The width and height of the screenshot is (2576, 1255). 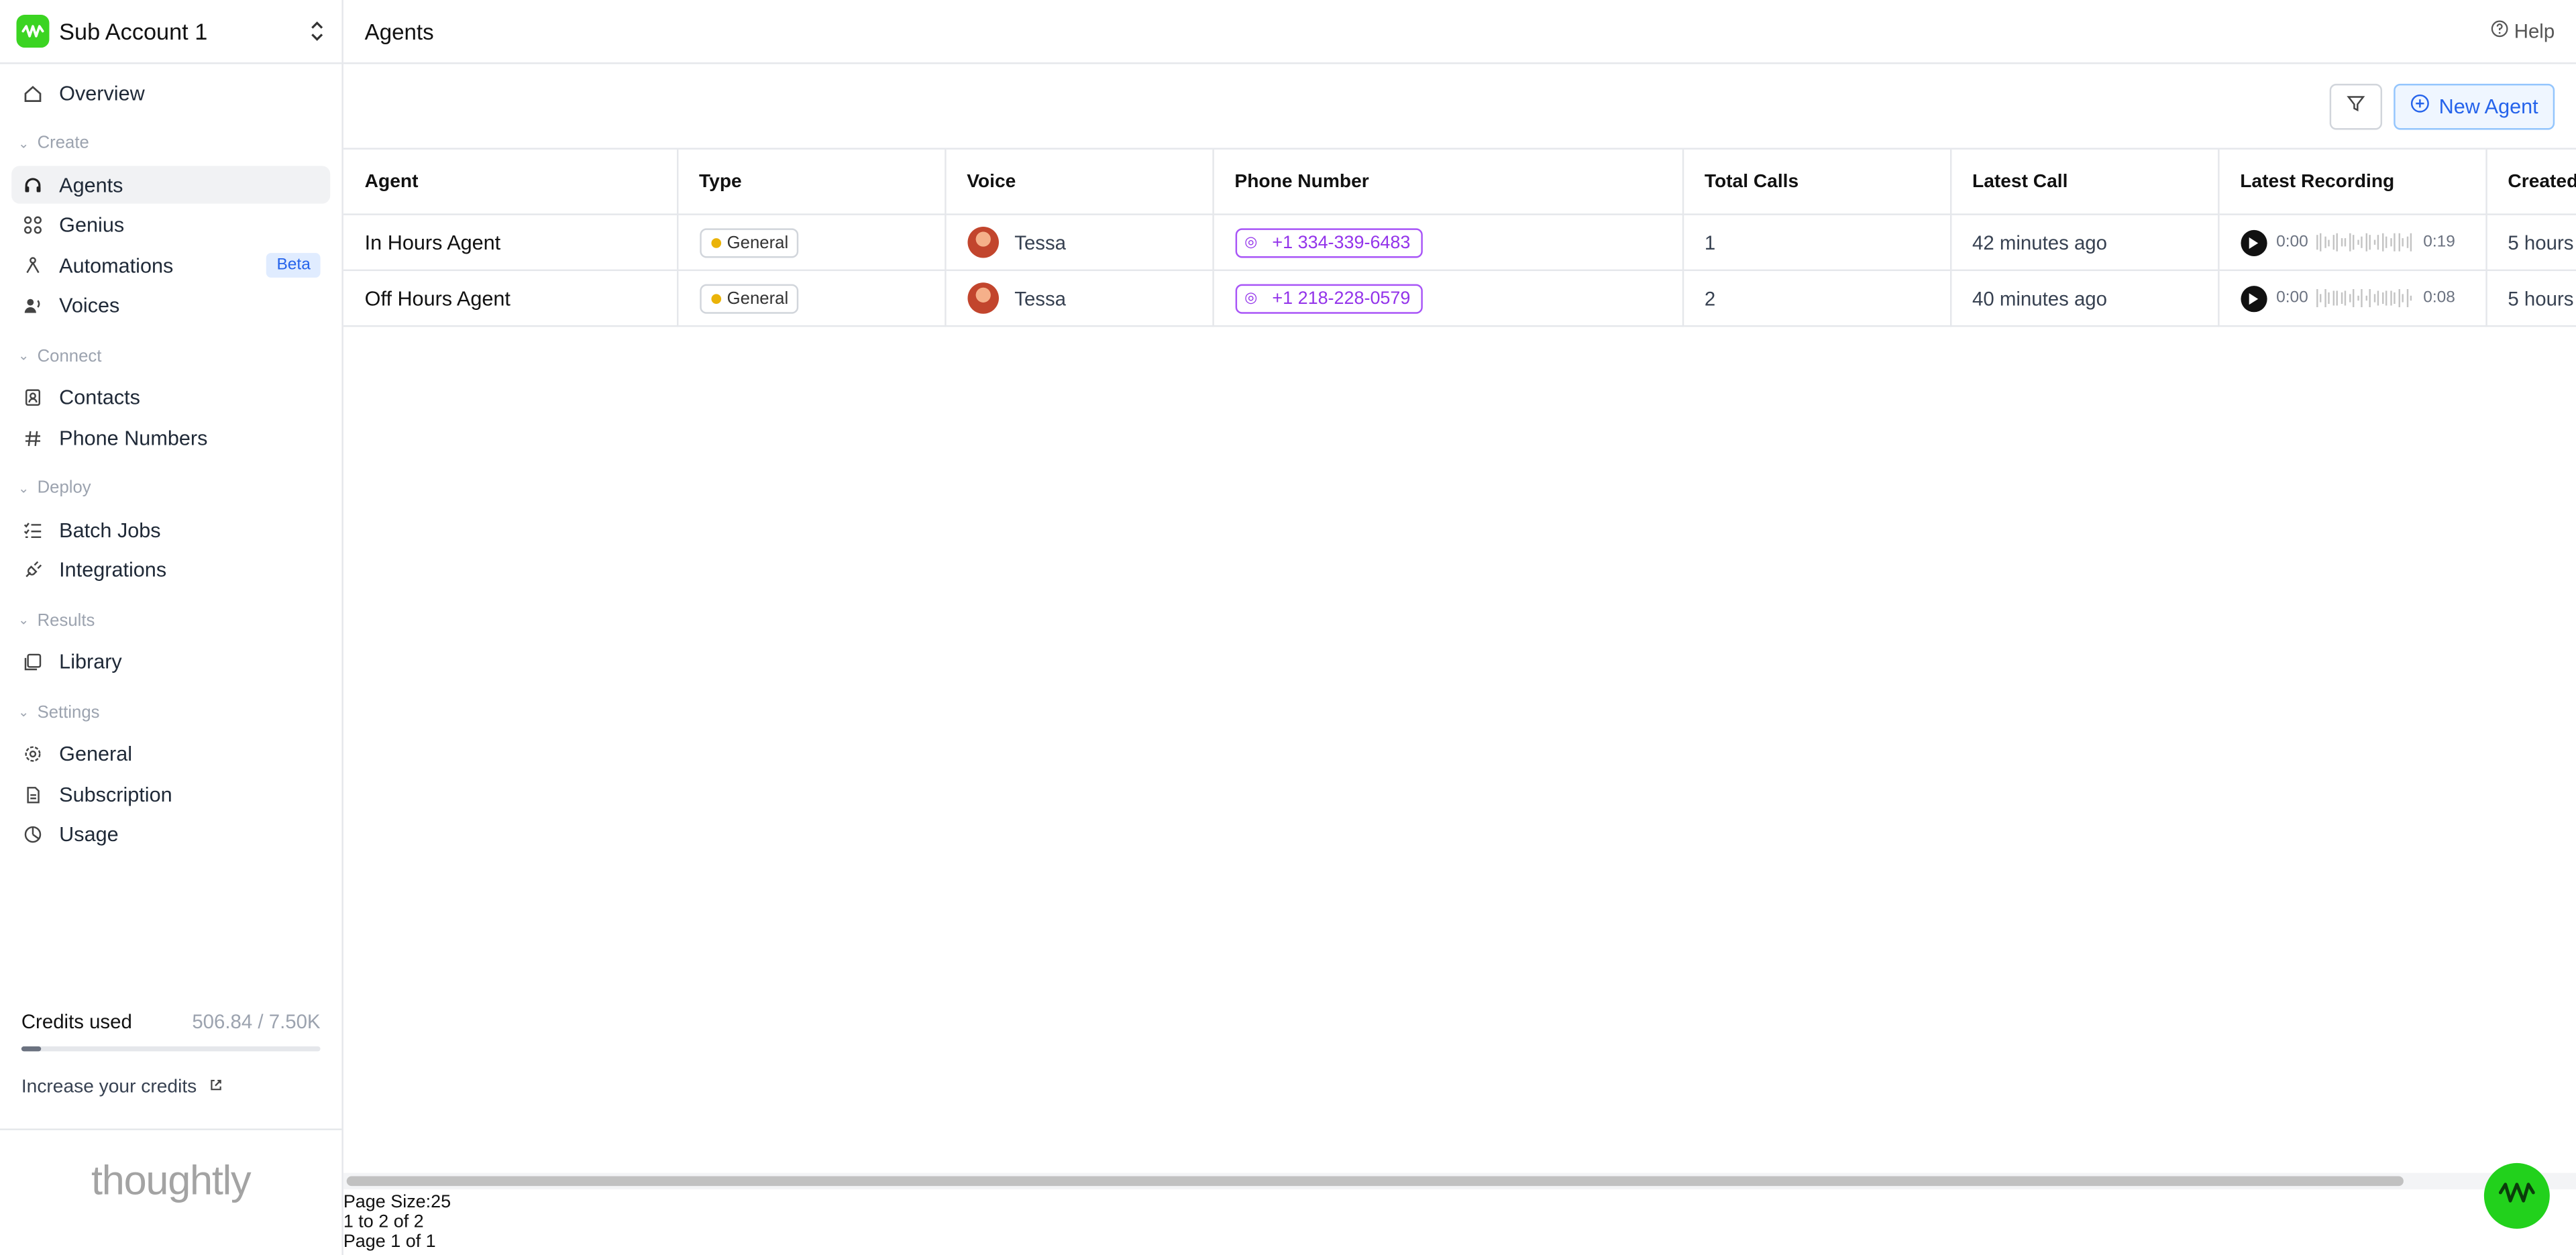 What do you see at coordinates (32, 225) in the screenshot?
I see `grid-icon` at bounding box center [32, 225].